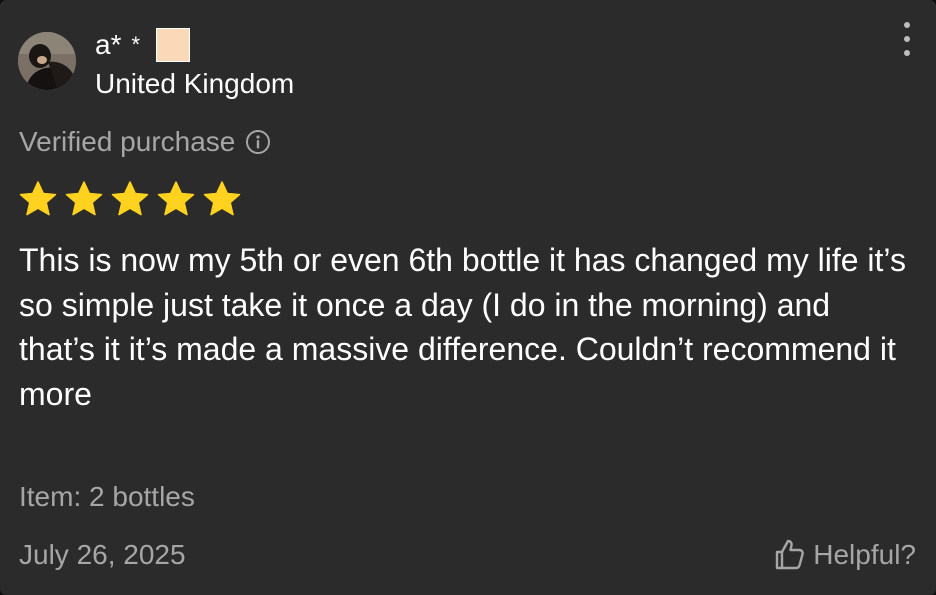 Image resolution: width=936 pixels, height=595 pixels. What do you see at coordinates (143, 45) in the screenshot?
I see `reviewer-name-row: a* *` at bounding box center [143, 45].